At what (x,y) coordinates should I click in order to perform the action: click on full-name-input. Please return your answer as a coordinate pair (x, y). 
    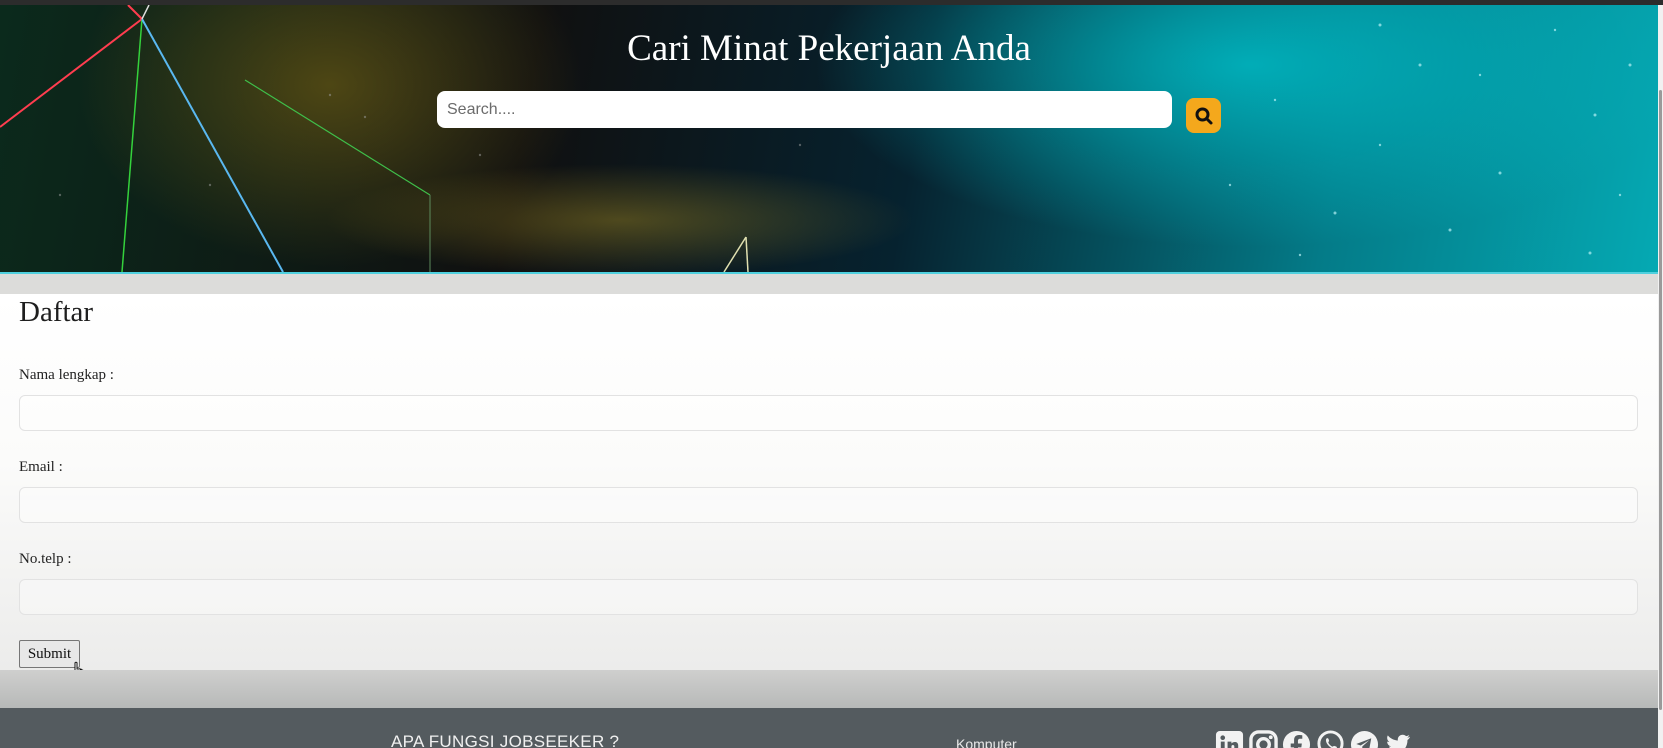
    Looking at the image, I should click on (828, 413).